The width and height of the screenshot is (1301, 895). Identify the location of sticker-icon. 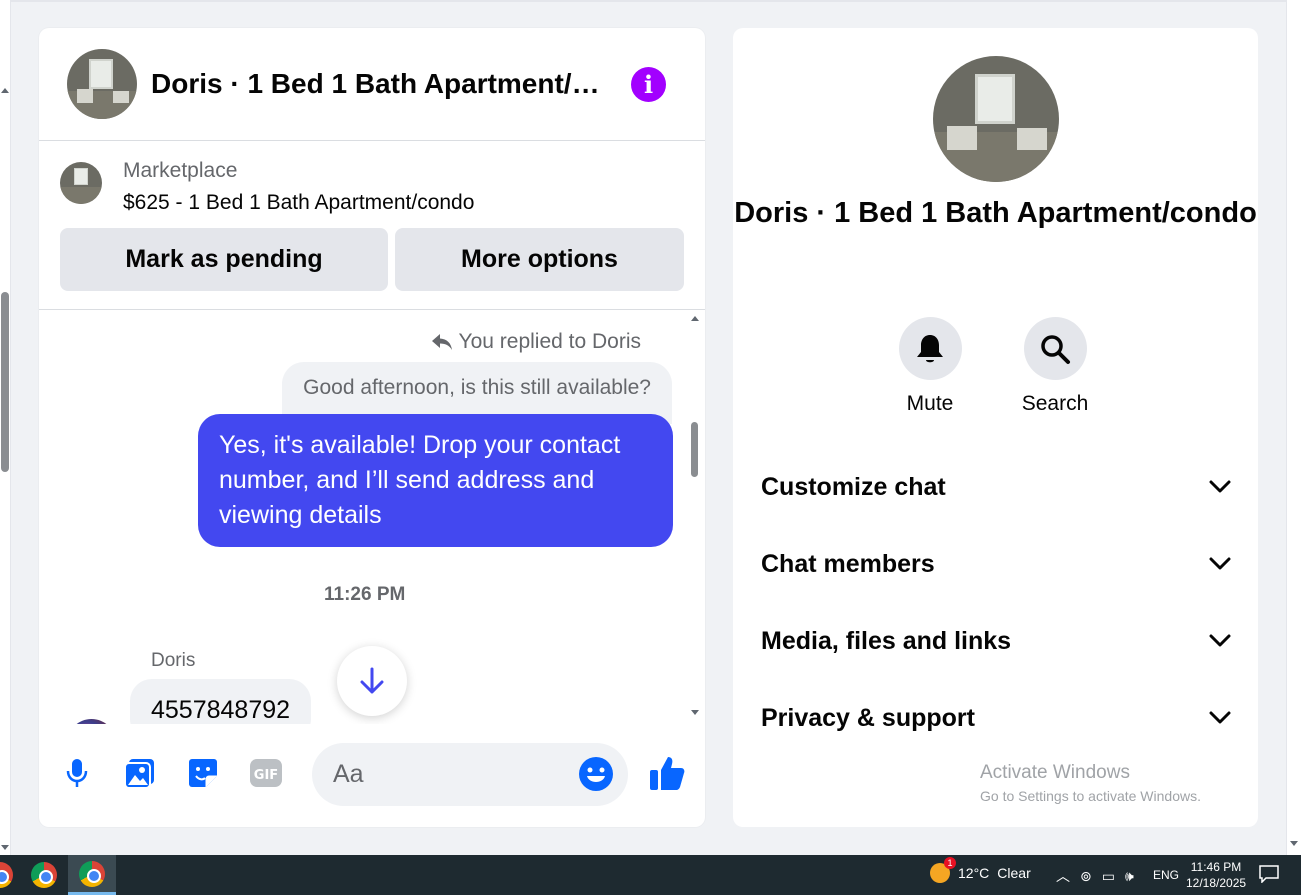
(203, 773).